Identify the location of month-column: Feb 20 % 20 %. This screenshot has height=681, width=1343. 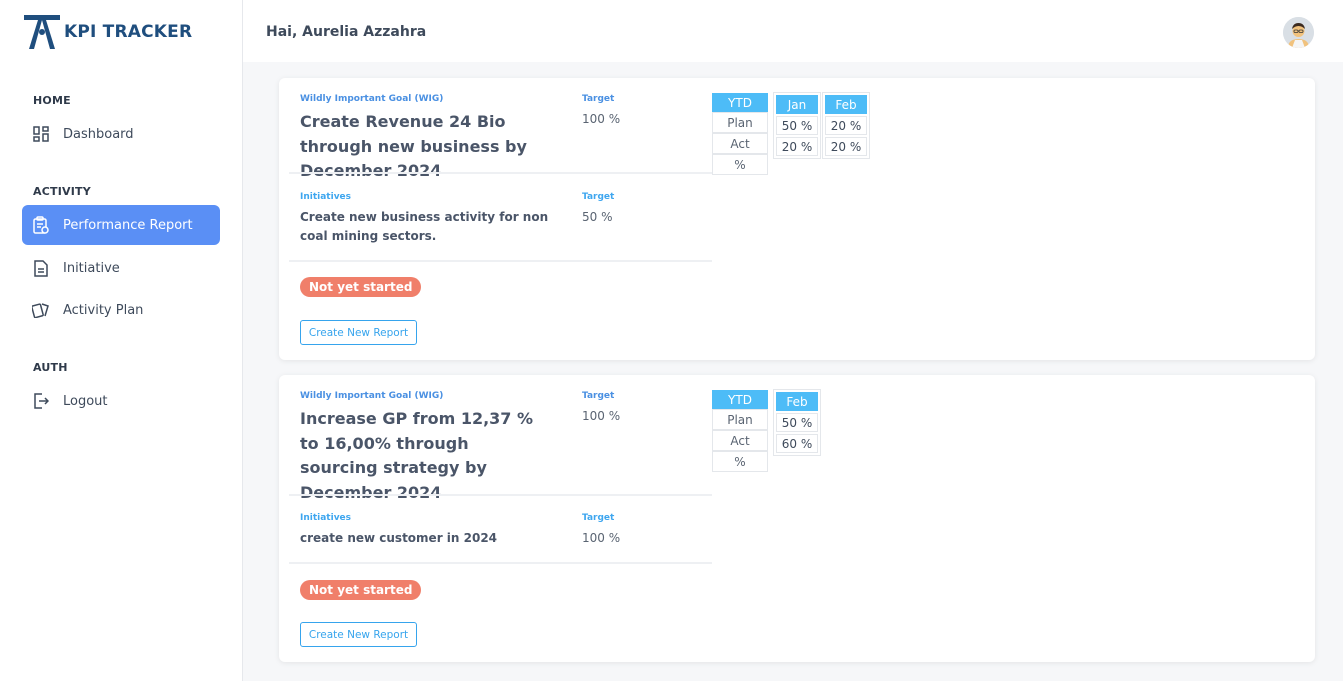
(846, 125).